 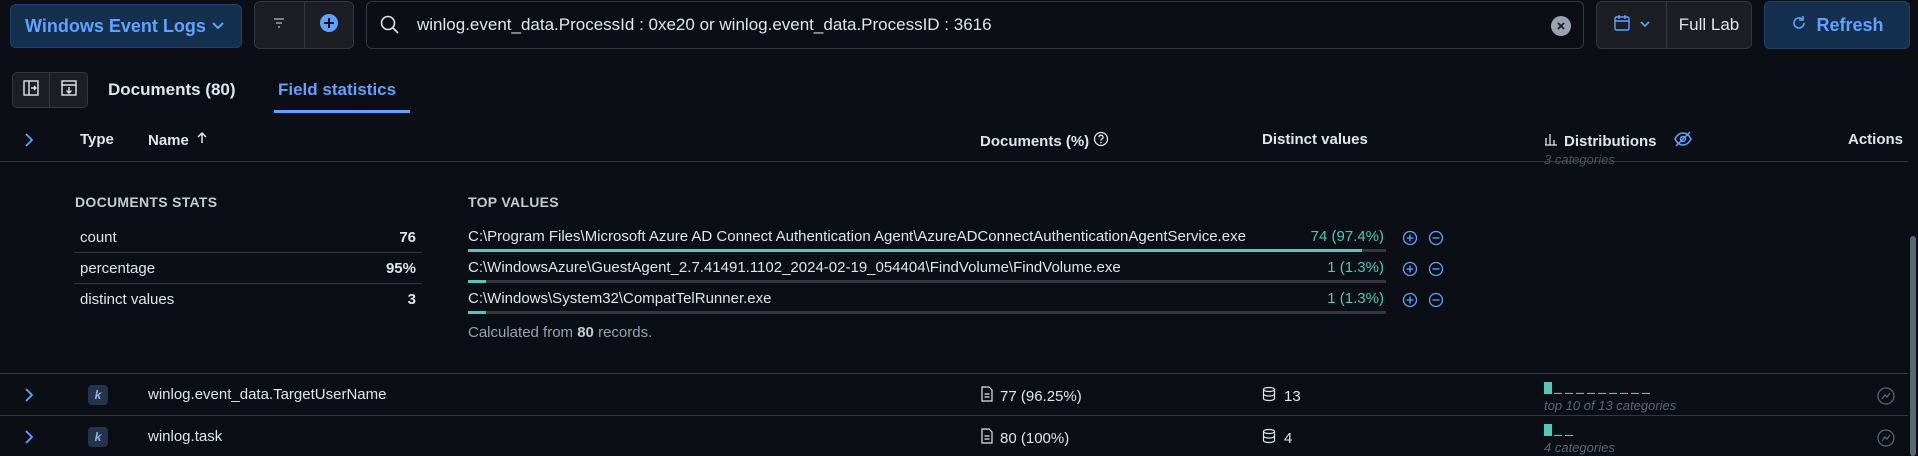 What do you see at coordinates (1913, 346) in the screenshot?
I see `scrollbar-thumb` at bounding box center [1913, 346].